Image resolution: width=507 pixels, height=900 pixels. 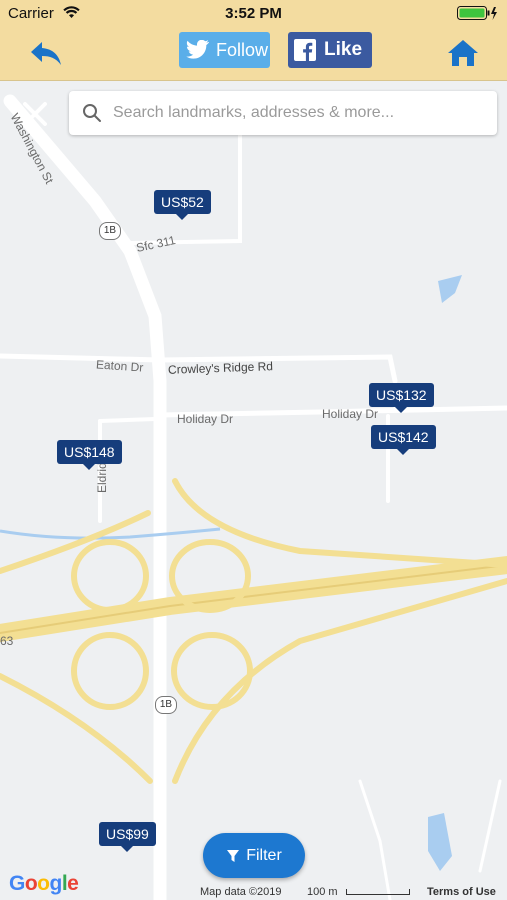 I want to click on scale-bar, so click(x=378, y=892).